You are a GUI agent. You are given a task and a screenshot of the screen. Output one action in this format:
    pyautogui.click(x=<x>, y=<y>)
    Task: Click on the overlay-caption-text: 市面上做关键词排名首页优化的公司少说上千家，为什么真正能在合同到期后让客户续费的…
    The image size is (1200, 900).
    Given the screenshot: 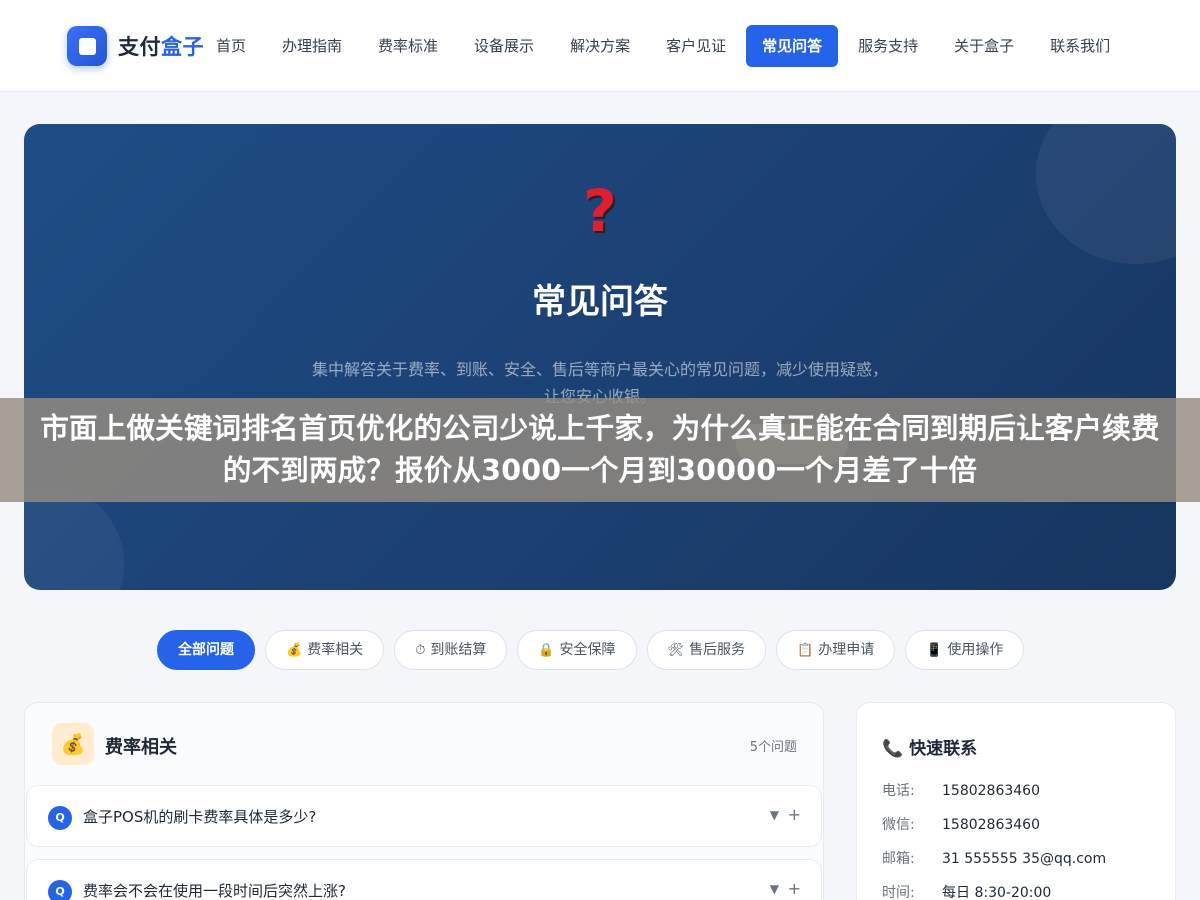 What is the action you would take?
    pyautogui.click(x=600, y=449)
    